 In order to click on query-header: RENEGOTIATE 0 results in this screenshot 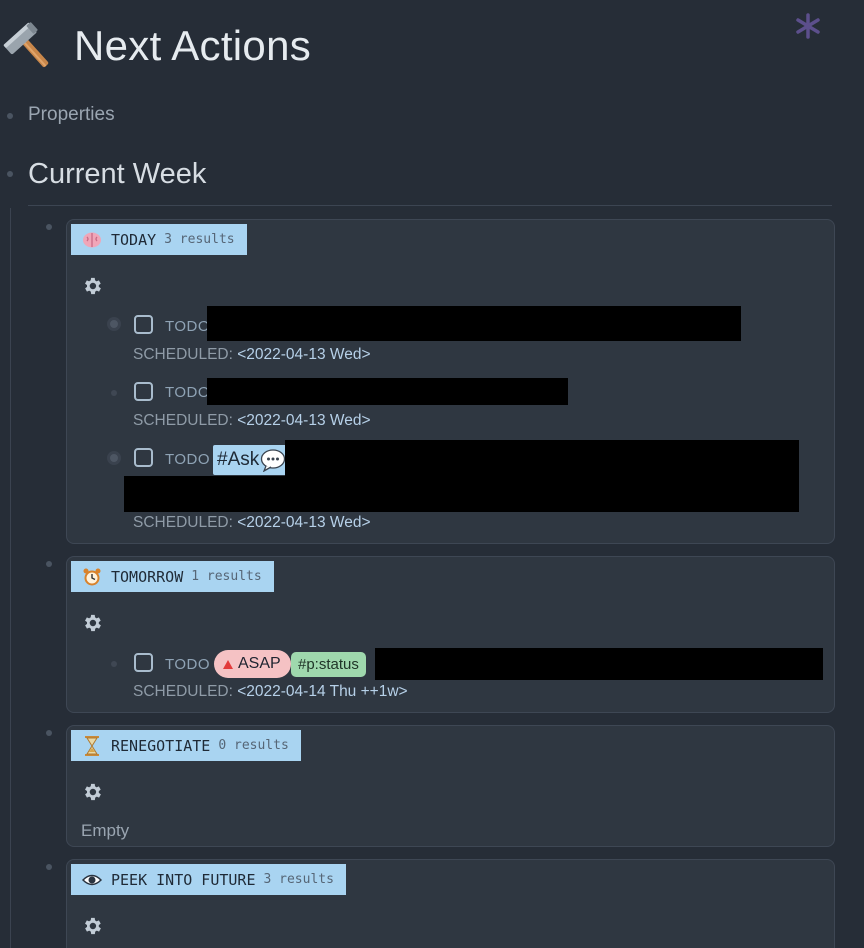, I will do `click(186, 745)`.